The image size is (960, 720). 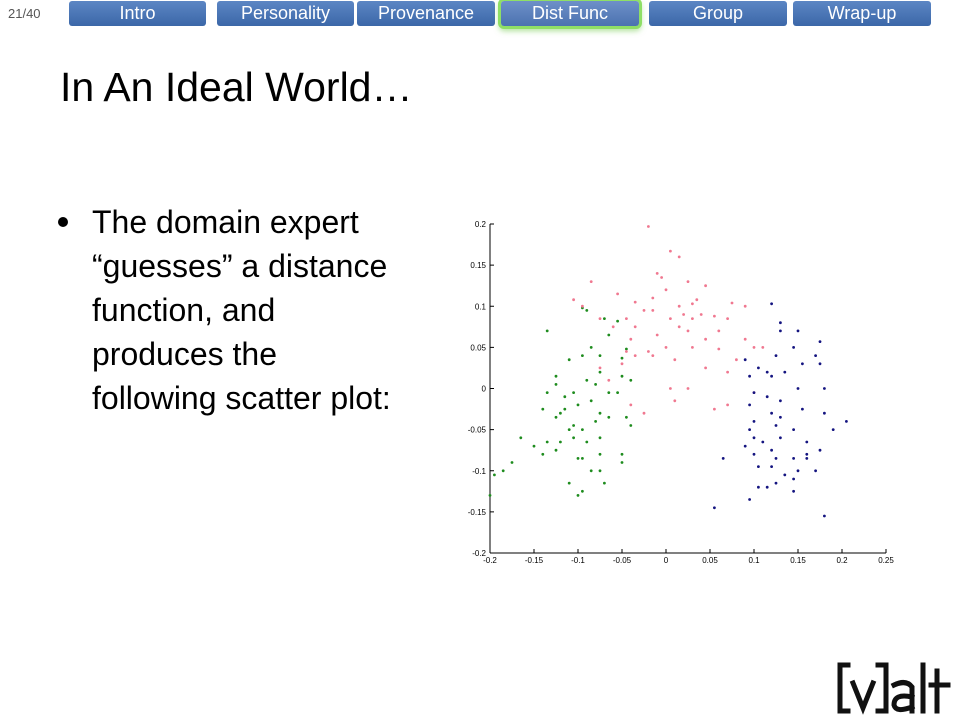 I want to click on x-tick-label: -0.1, so click(x=578, y=560).